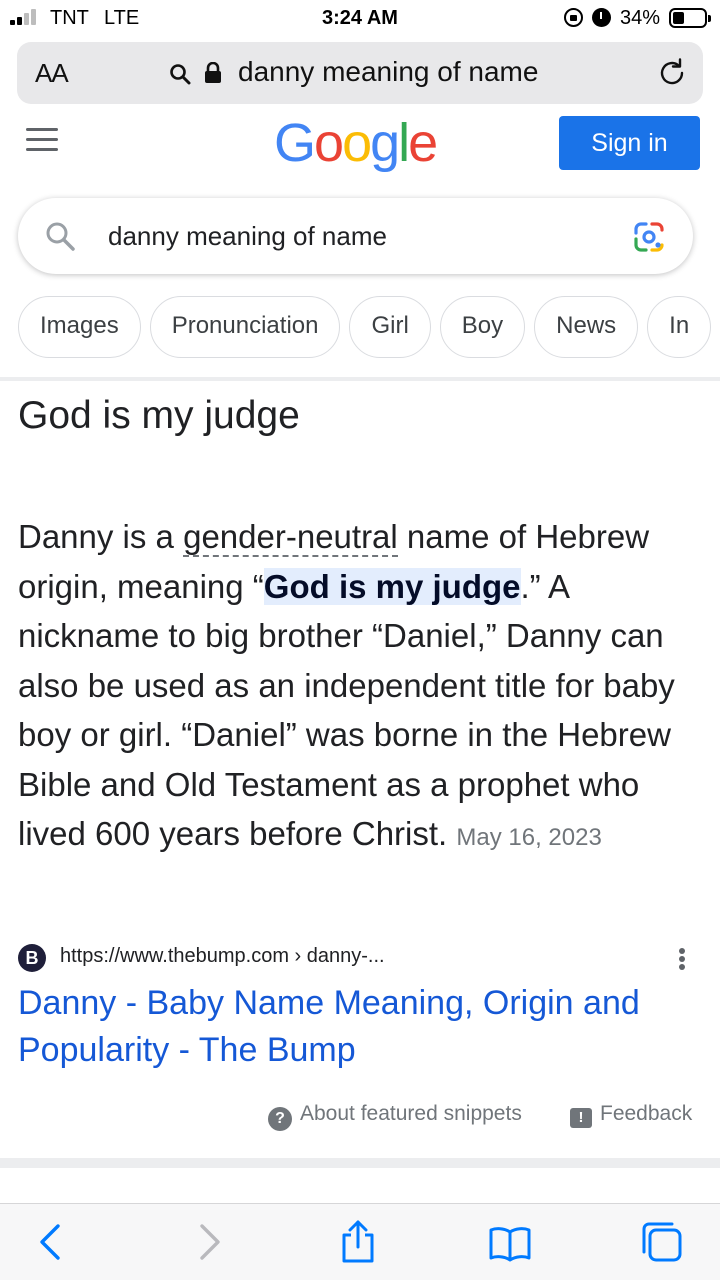 The width and height of the screenshot is (720, 1280). I want to click on help-icon: ?, so click(280, 1119).